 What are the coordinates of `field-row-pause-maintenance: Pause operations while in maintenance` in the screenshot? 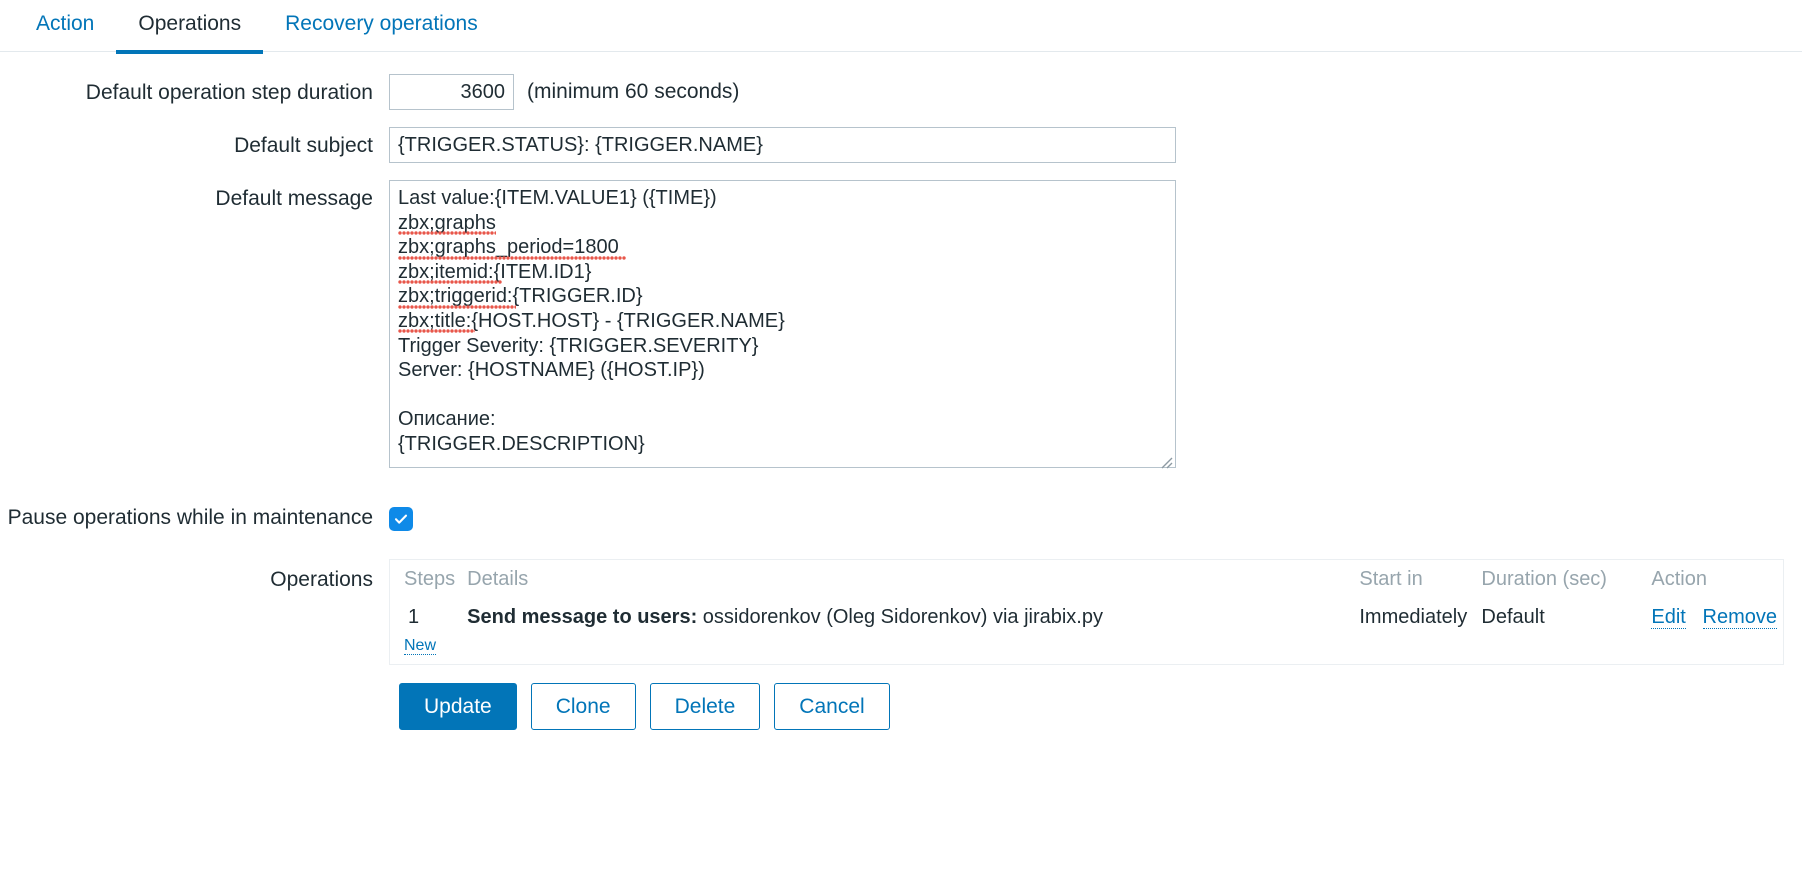 It's located at (901, 517).